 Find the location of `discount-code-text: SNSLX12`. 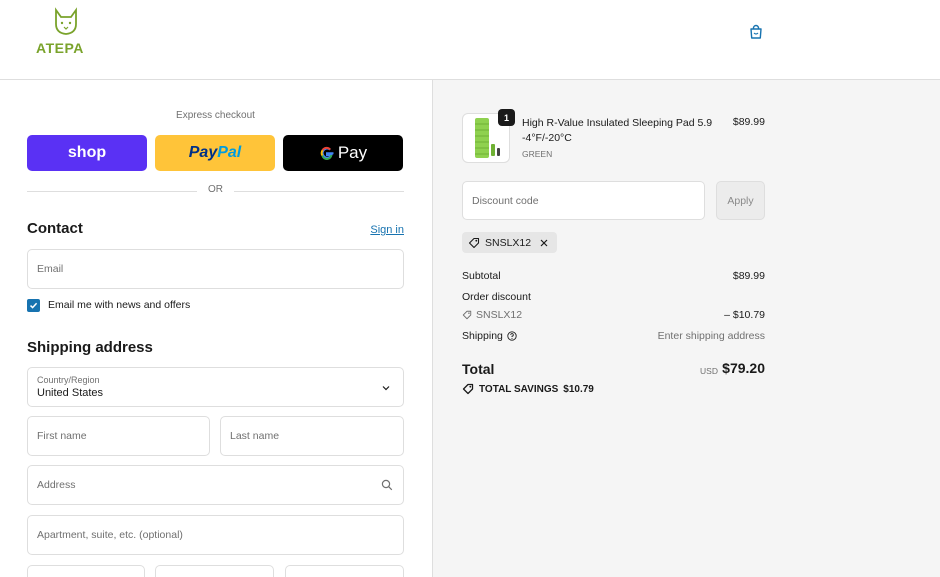

discount-code-text: SNSLX12 is located at coordinates (499, 315).